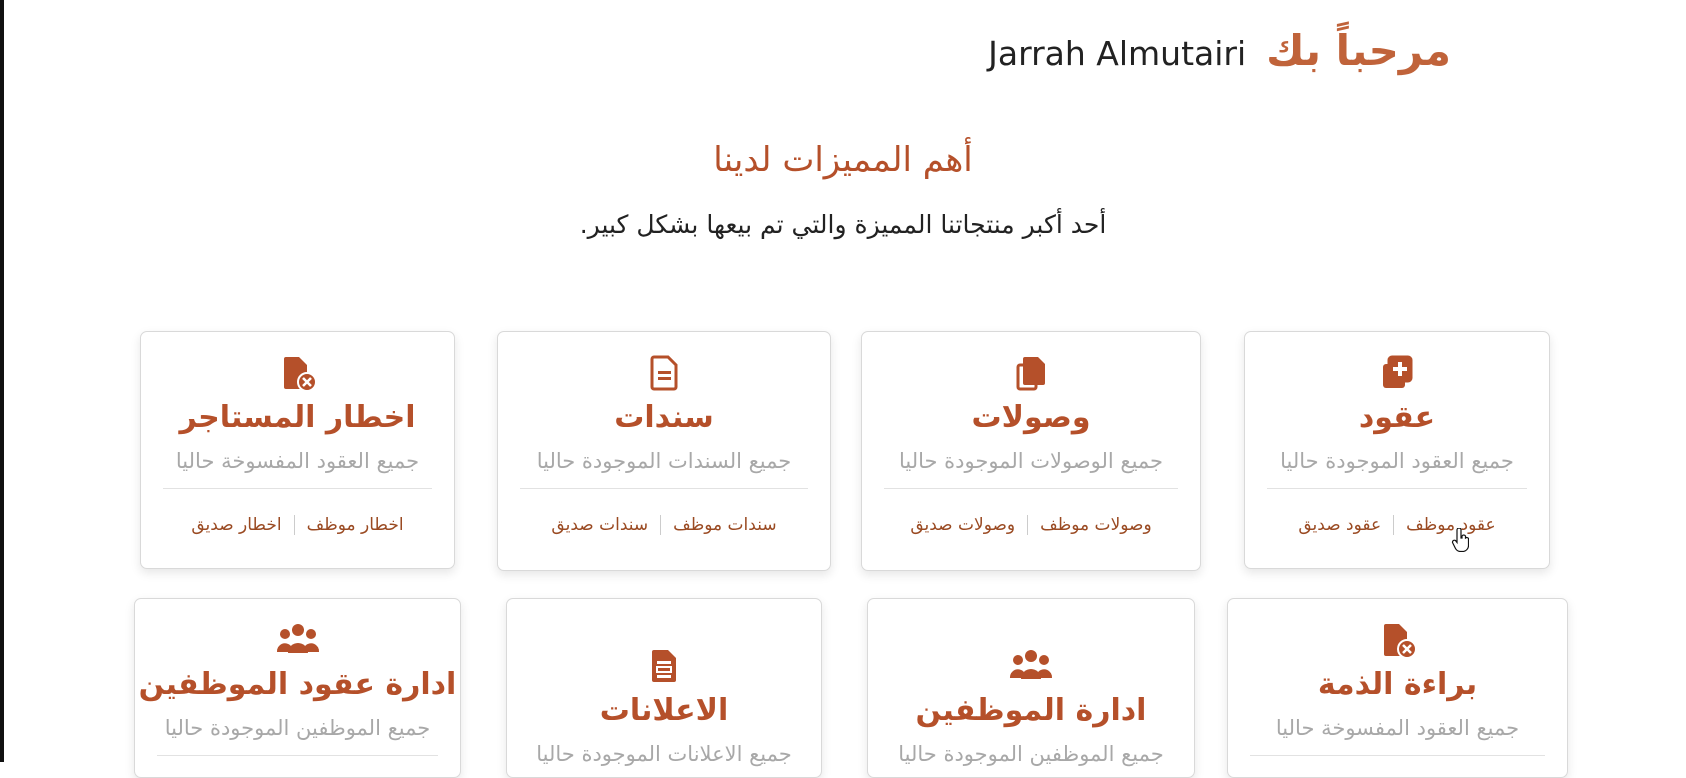  Describe the element at coordinates (1397, 417) in the screenshot. I see `card-title: عقود` at that location.